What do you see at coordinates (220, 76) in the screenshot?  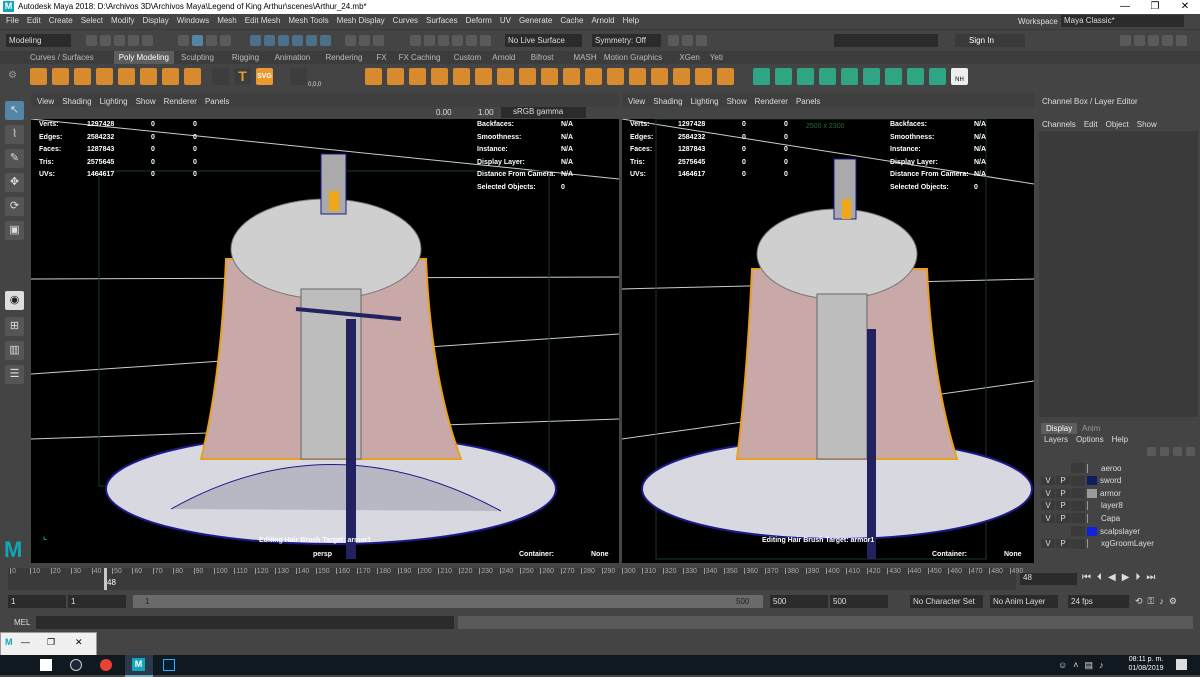 I see `super-shape-icon` at bounding box center [220, 76].